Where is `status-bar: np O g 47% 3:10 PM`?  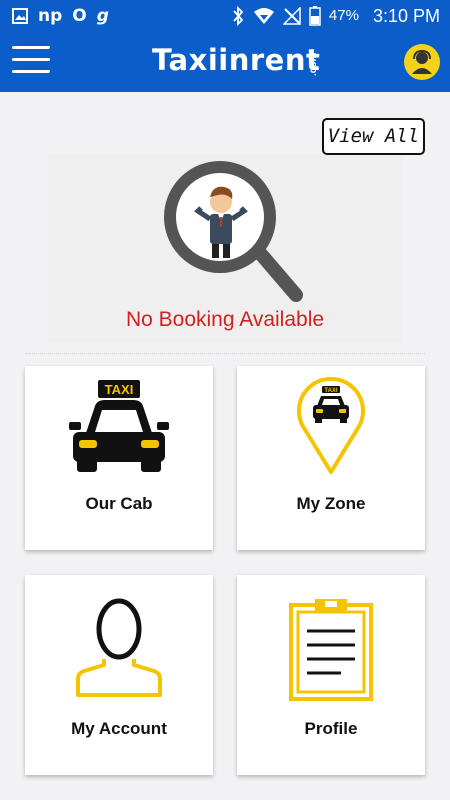 status-bar: np O g 47% 3:10 PM is located at coordinates (225, 16).